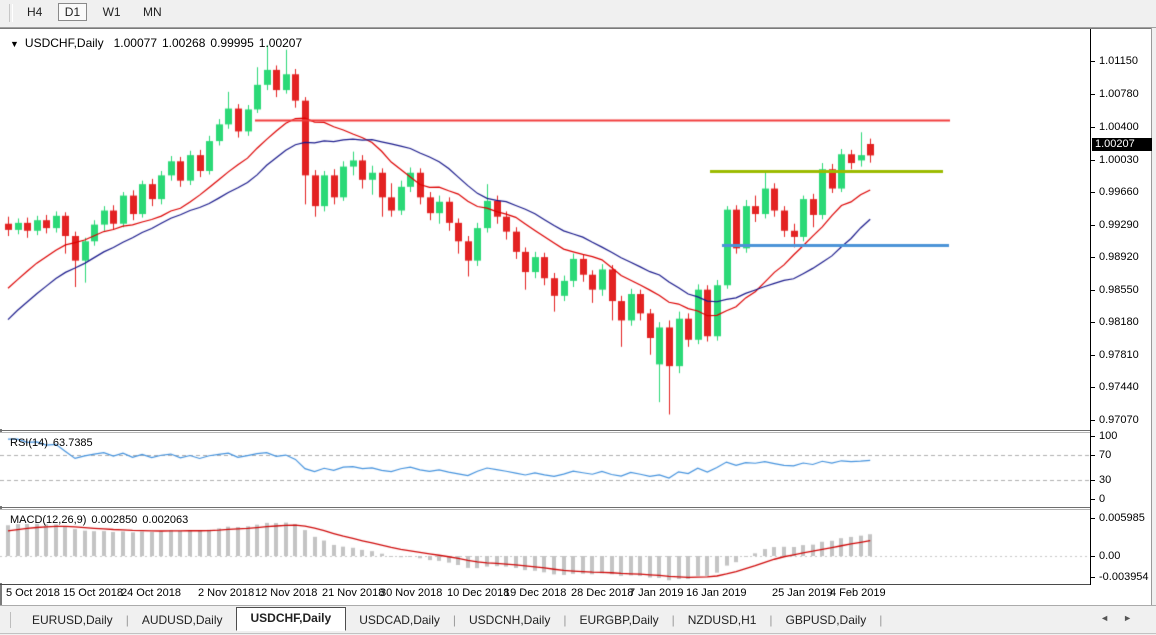  What do you see at coordinates (34, 12) in the screenshot?
I see `timeframe-h4-button: H4` at bounding box center [34, 12].